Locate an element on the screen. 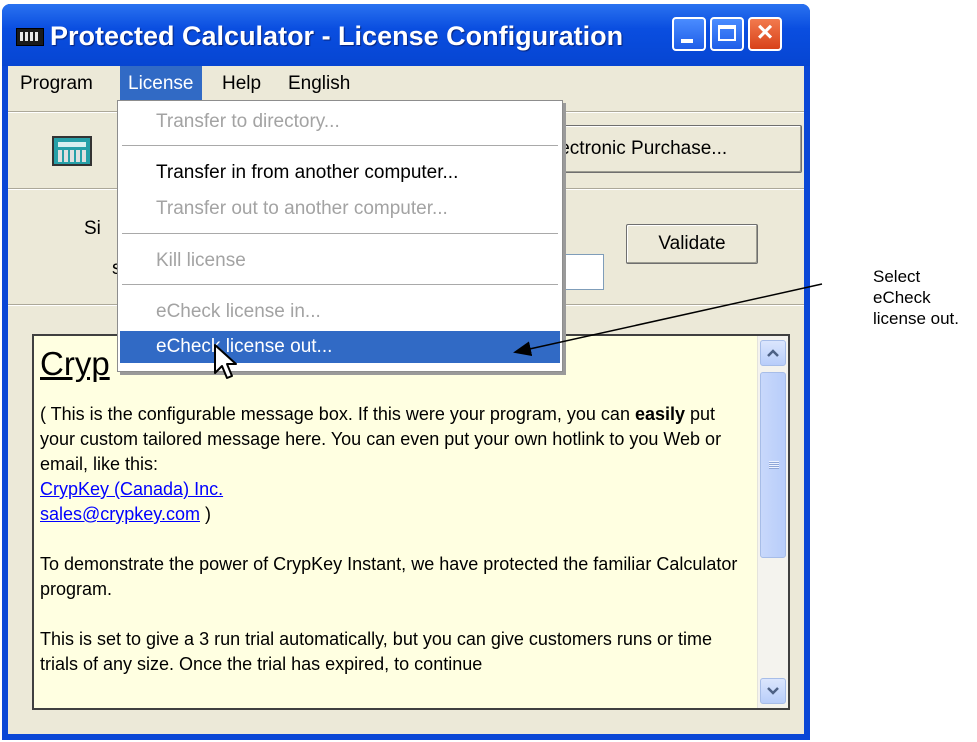  annotation-line: Select is located at coordinates (897, 276).